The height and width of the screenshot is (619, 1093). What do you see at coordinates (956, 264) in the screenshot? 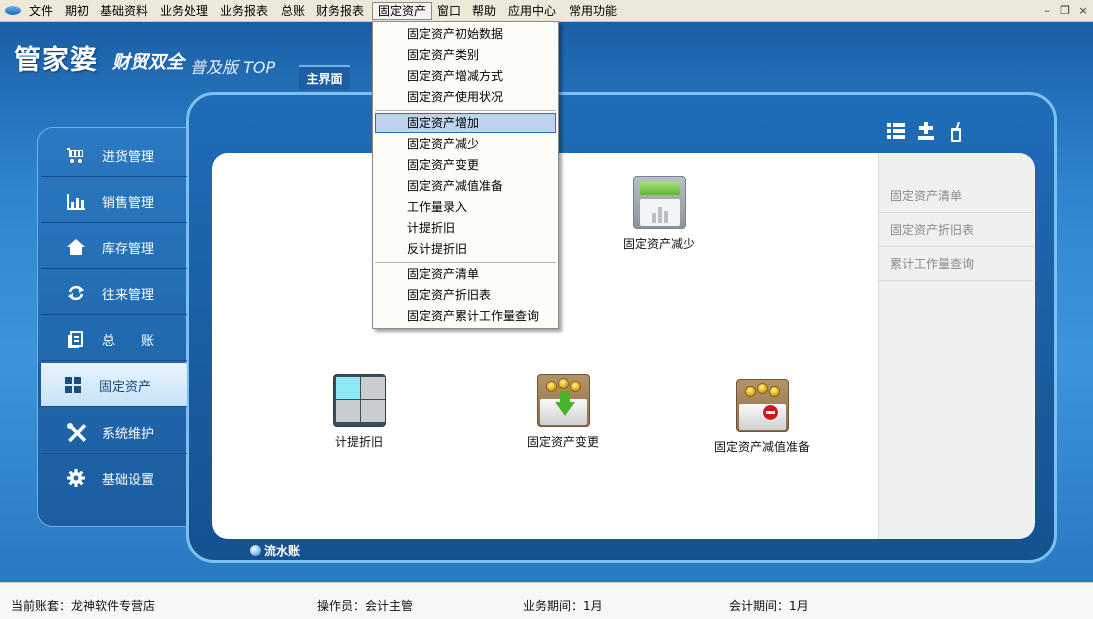
I see `link-workload-query: 累计工作量查询` at bounding box center [956, 264].